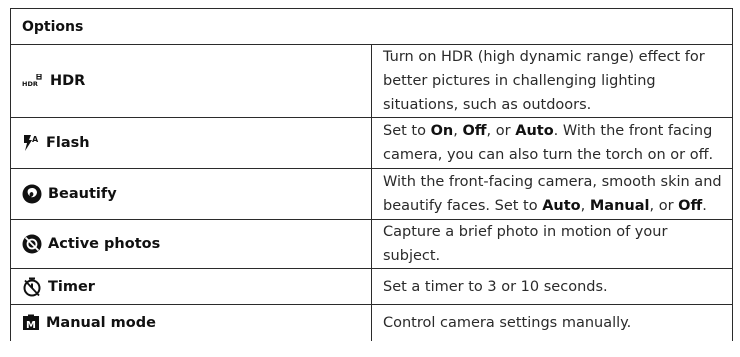 The height and width of the screenshot is (357, 740). I want to click on option-name: Beautify, so click(82, 194).